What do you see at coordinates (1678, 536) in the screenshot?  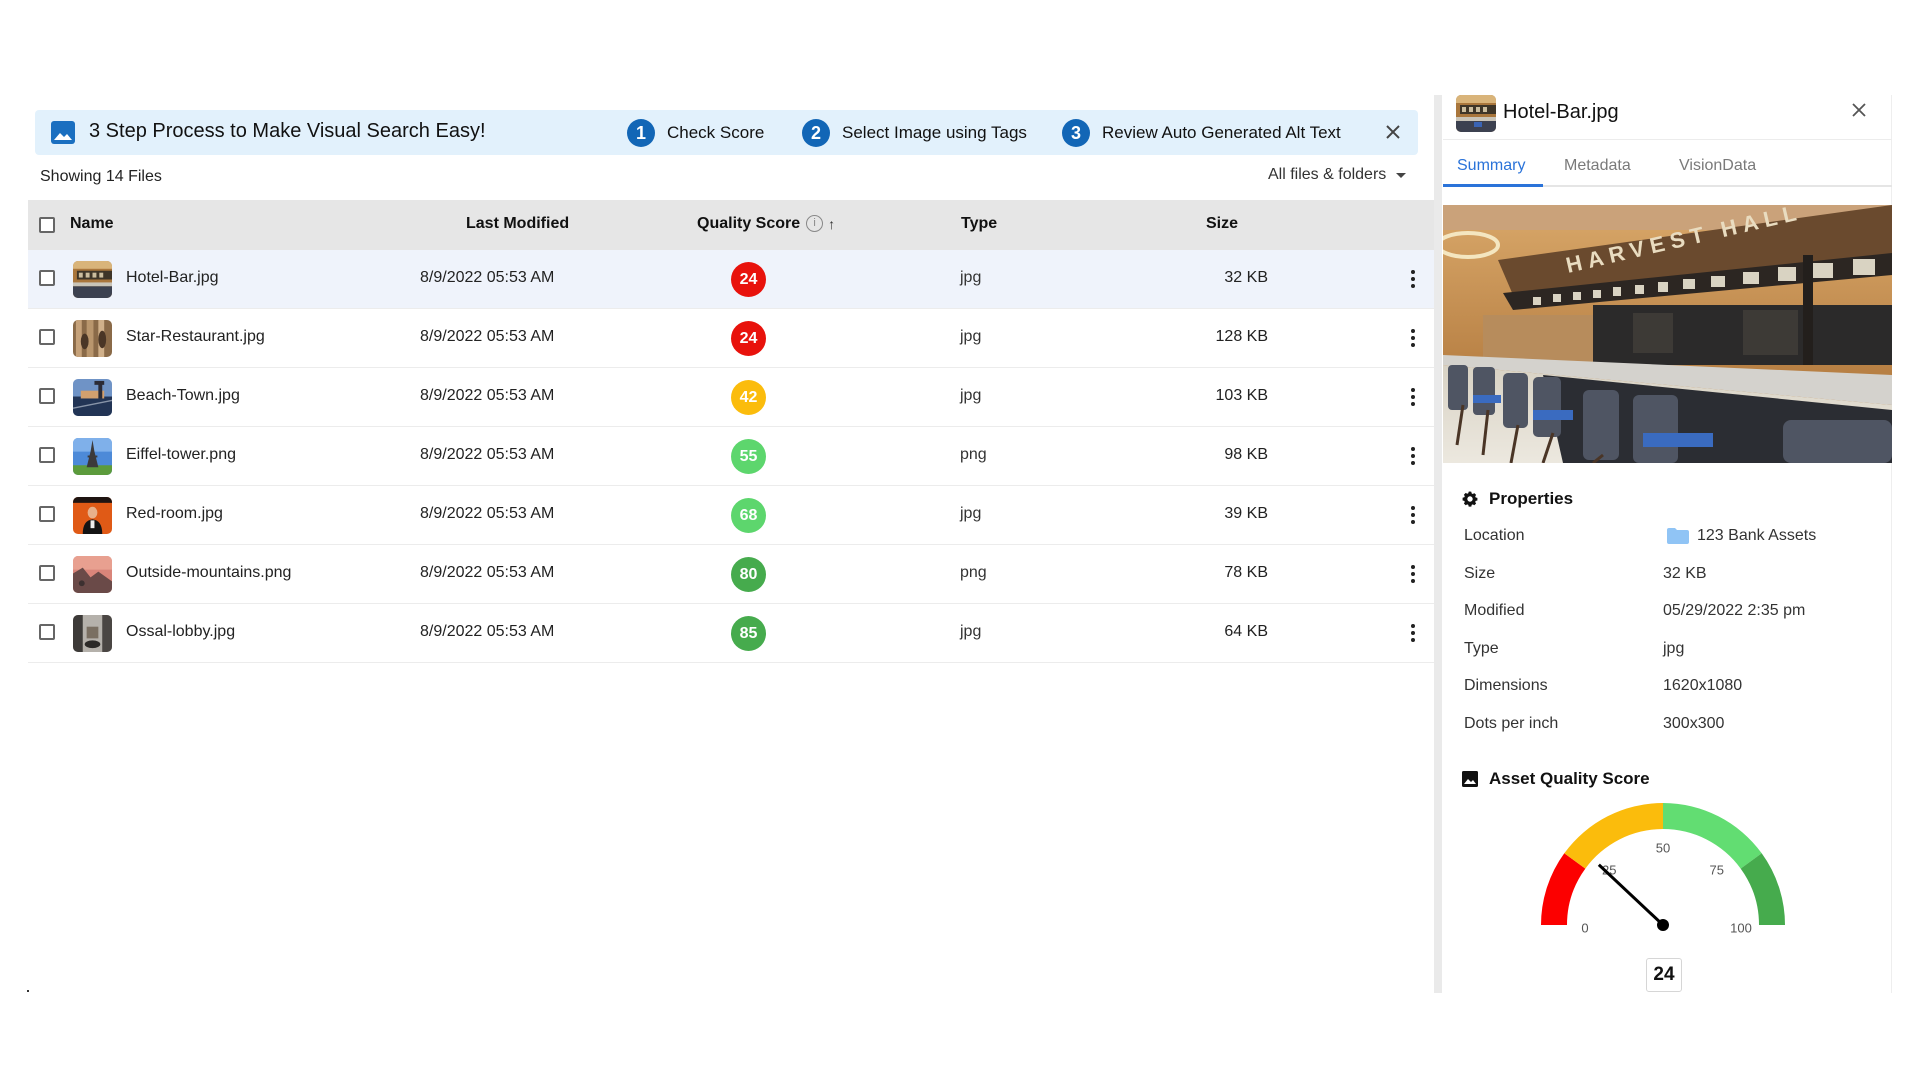 I see `folder-icon` at bounding box center [1678, 536].